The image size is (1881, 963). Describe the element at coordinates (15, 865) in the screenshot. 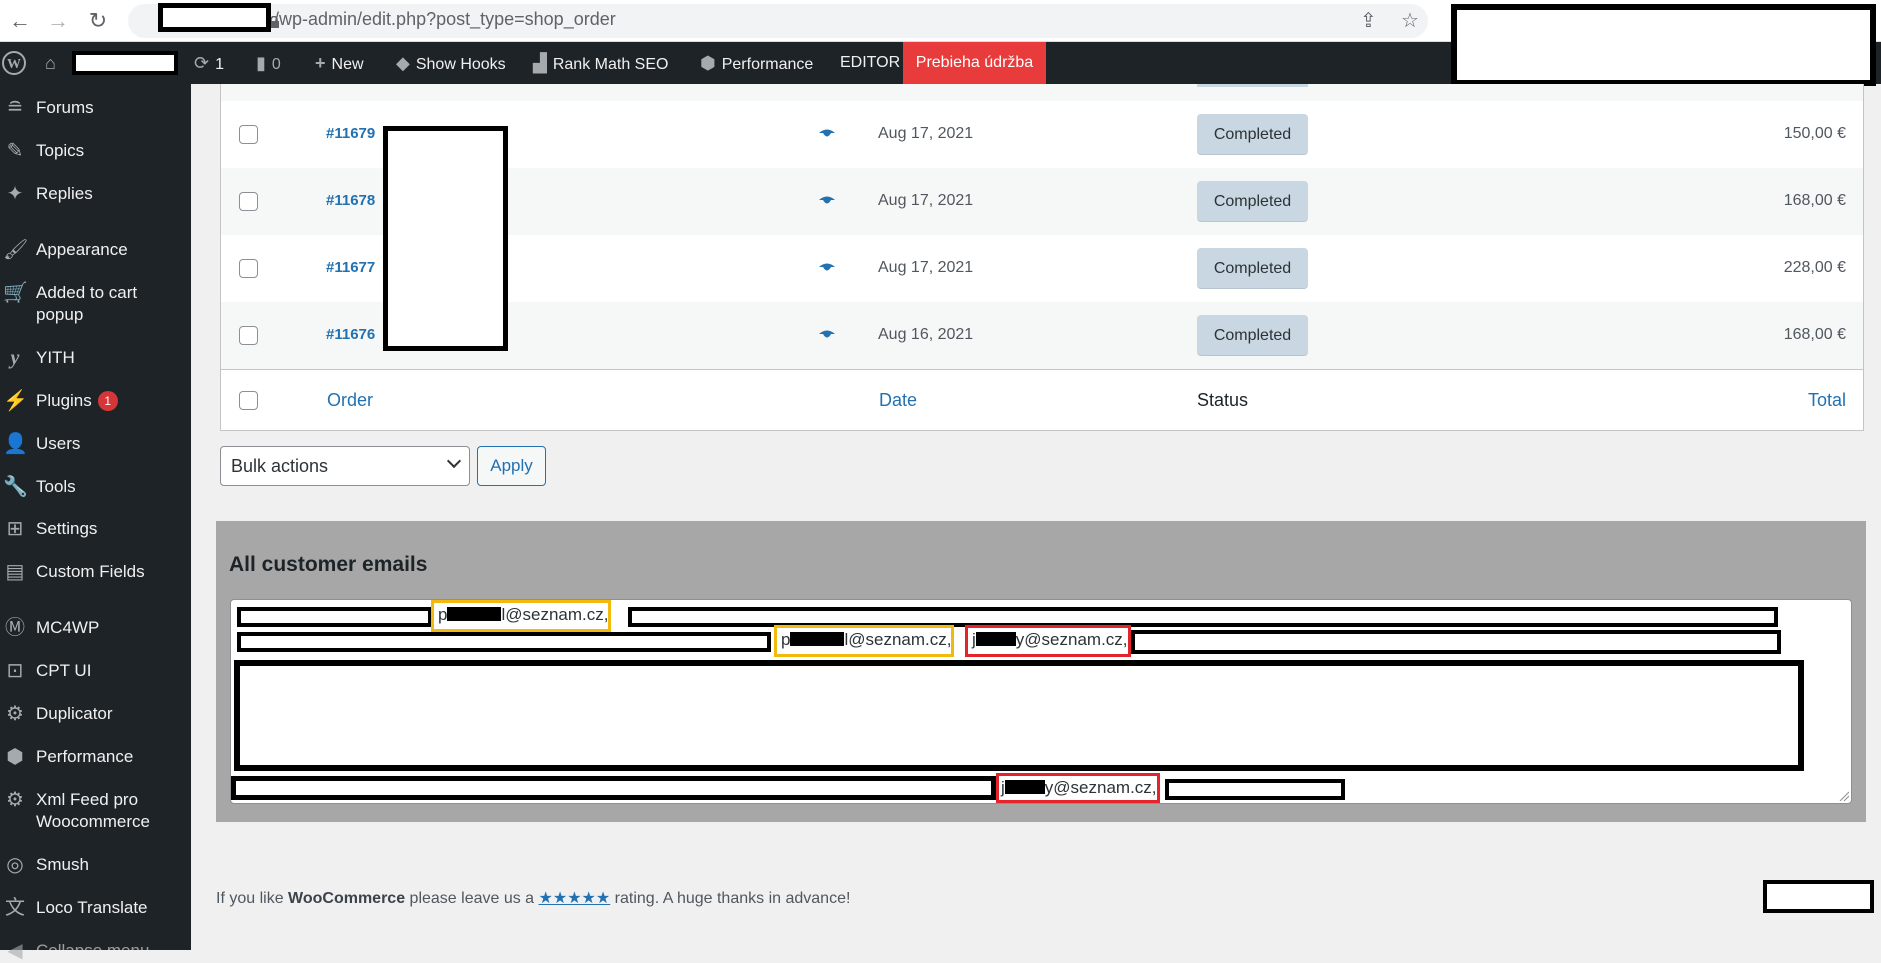

I see `smush-icon: ◎` at that location.